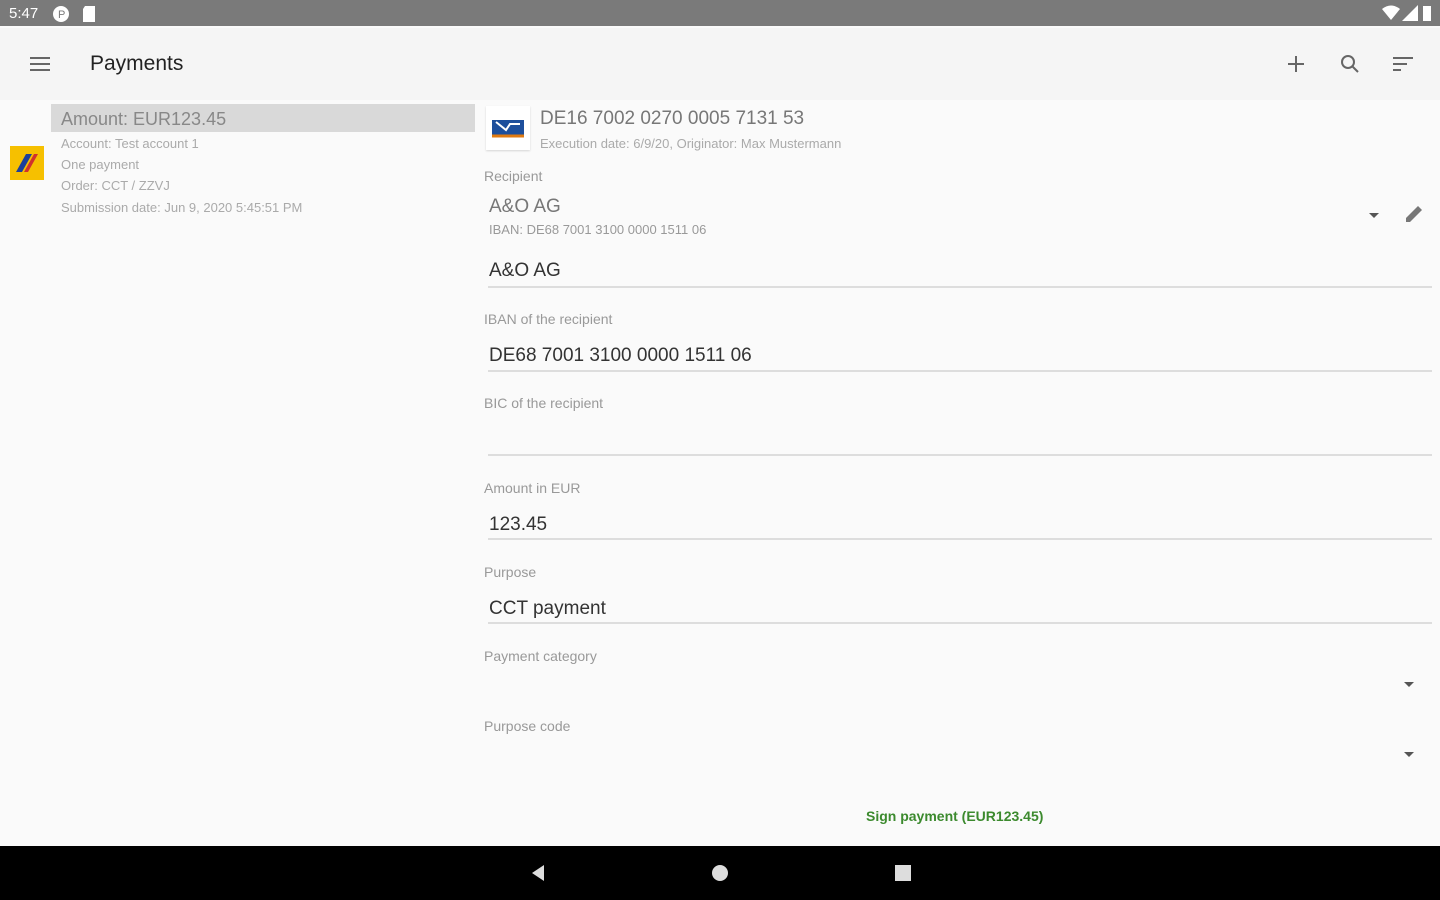 The image size is (1440, 900). I want to click on iban-underline, so click(960, 371).